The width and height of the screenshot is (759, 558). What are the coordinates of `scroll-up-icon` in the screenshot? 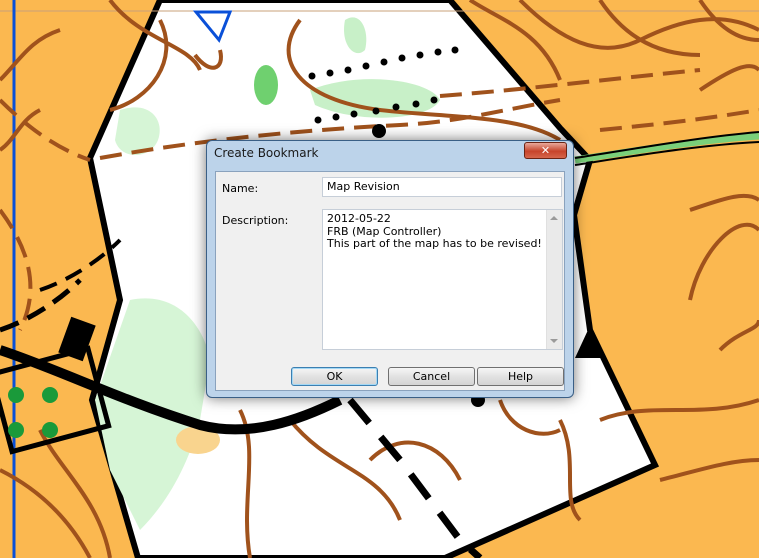 It's located at (554, 218).